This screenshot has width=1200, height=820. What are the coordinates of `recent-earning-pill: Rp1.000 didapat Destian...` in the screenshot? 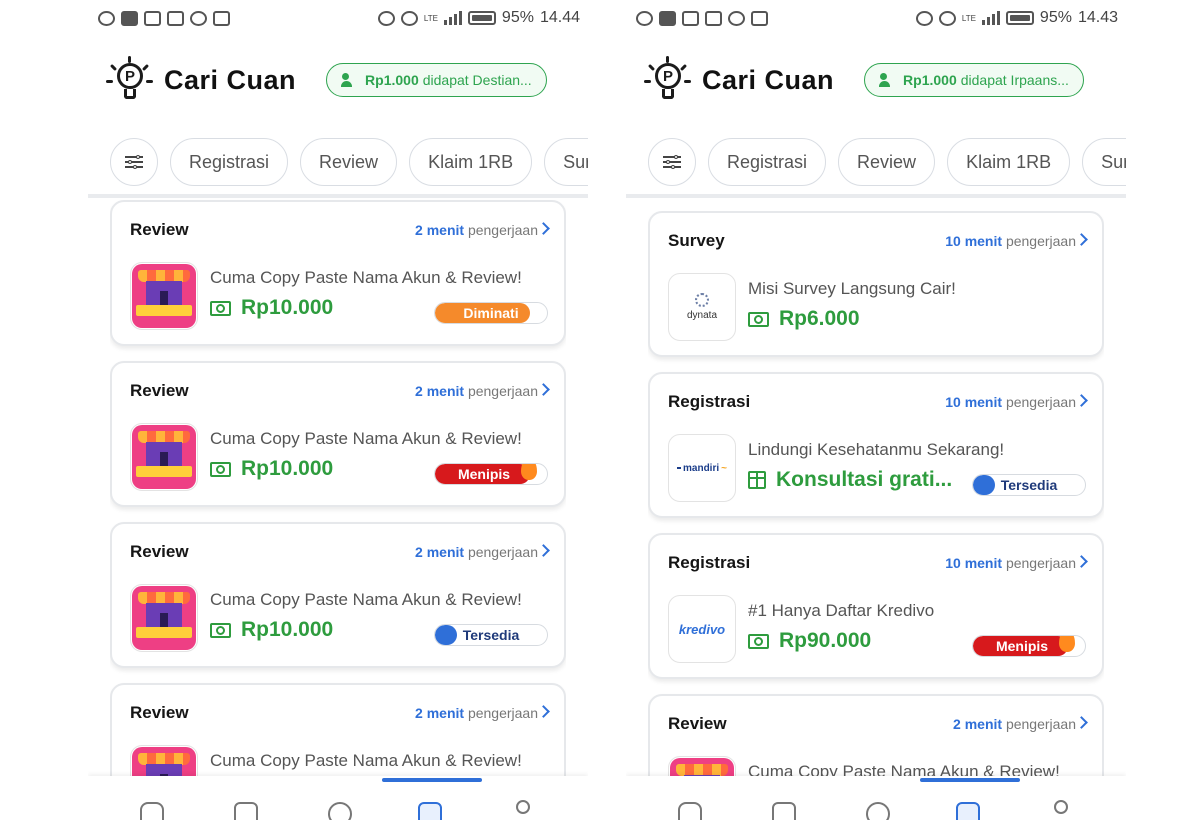 It's located at (436, 80).